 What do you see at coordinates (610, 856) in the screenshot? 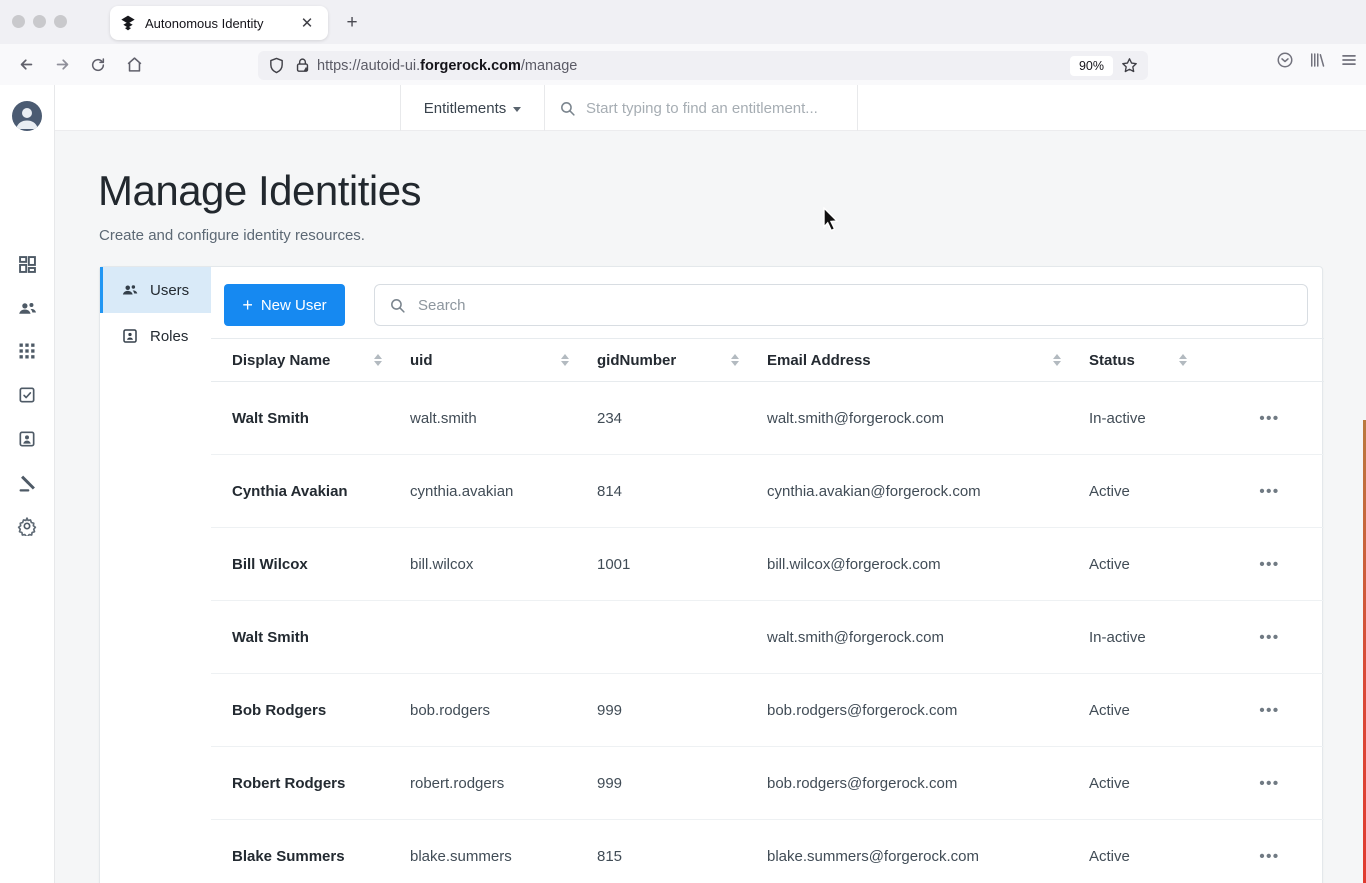
I see `cell-gidnumber: 815` at bounding box center [610, 856].